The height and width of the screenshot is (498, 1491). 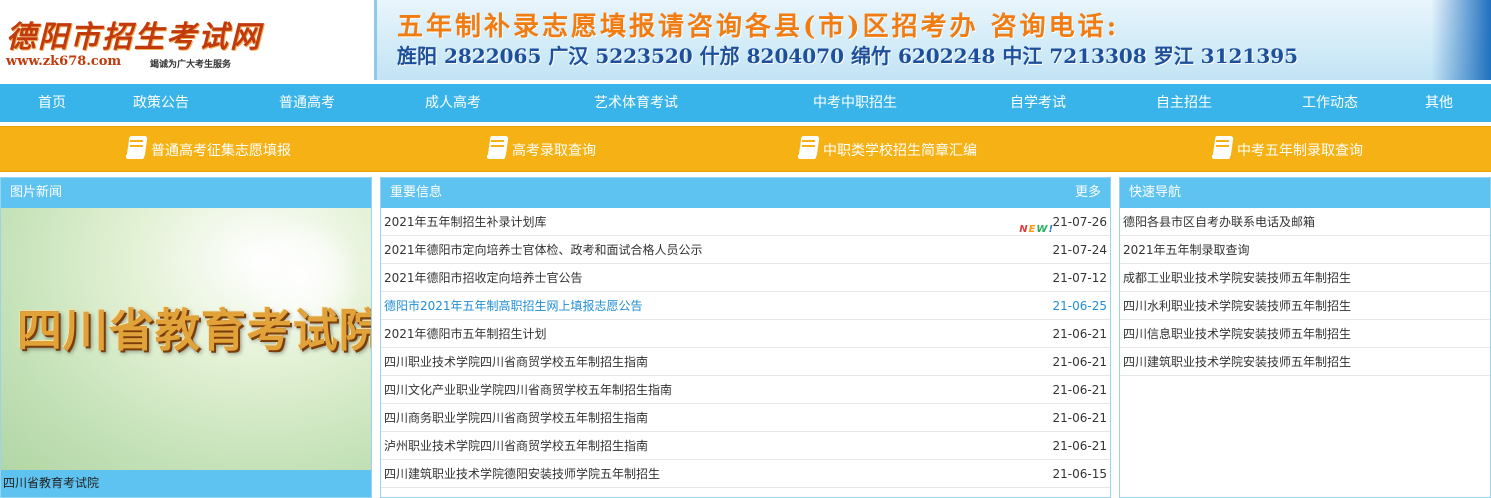 I want to click on news-date: 21-07-12, so click(x=1079, y=278).